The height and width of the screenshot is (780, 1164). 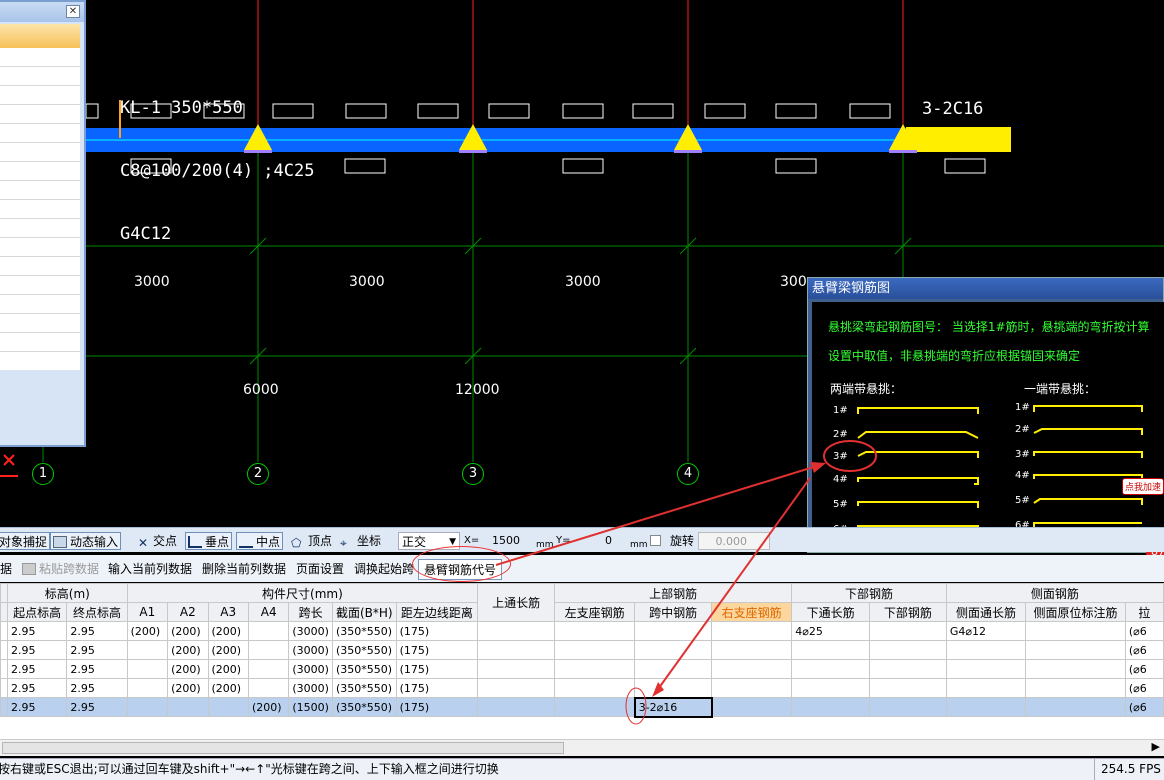 I want to click on table-cell: 3-2⌀16, so click(x=673, y=707).